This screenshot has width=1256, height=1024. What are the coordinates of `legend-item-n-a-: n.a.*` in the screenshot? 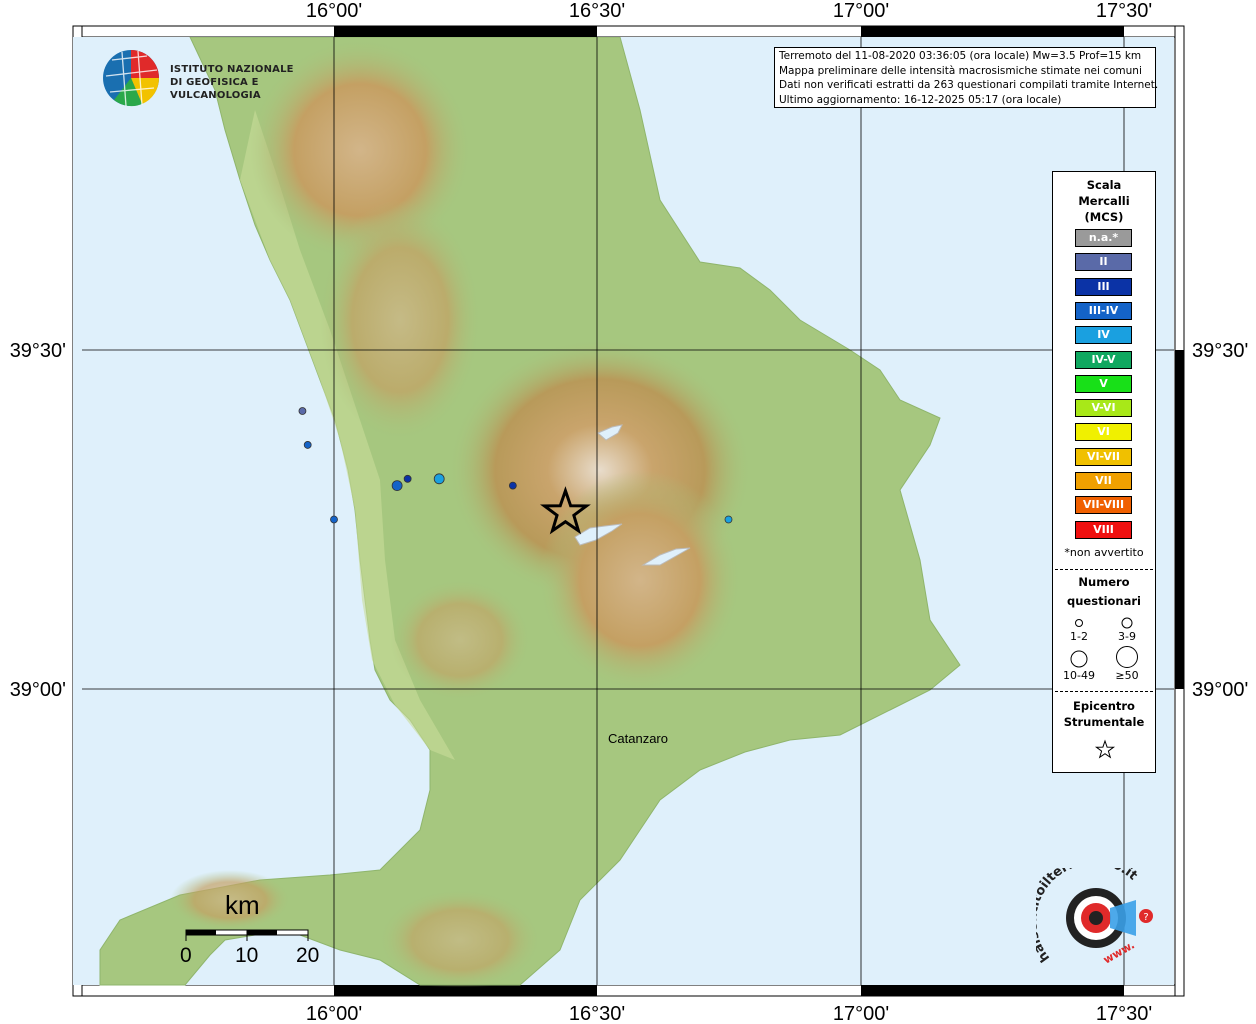 It's located at (1103, 238).